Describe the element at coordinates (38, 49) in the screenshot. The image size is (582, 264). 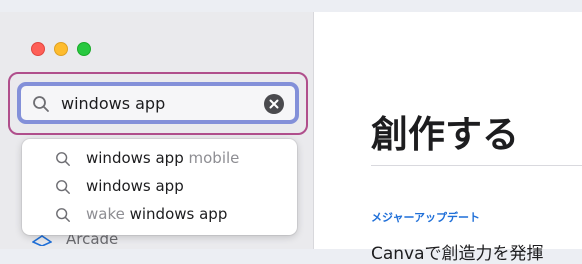
I see `close-window-button` at that location.